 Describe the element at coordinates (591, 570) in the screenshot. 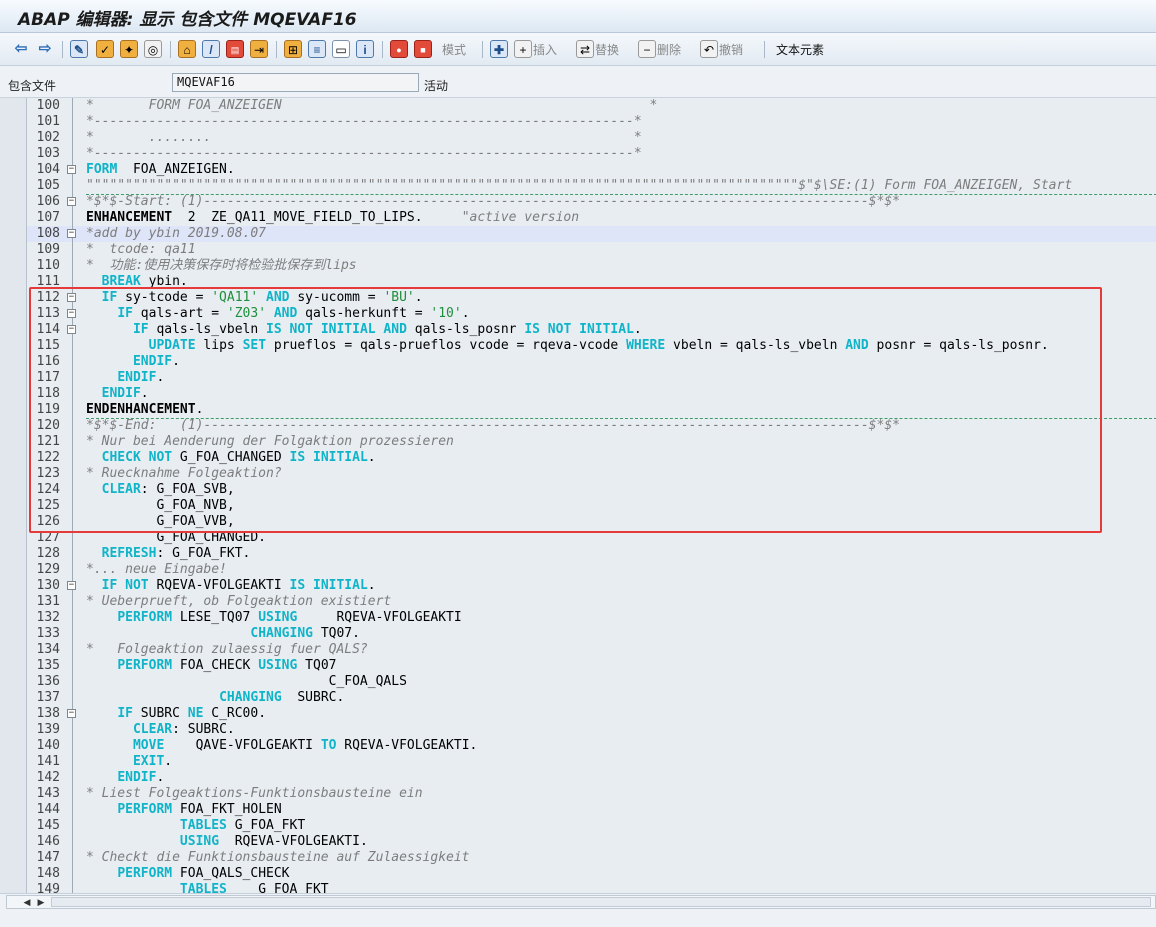

I see `code-line: 129 *... neue Eingabe!` at that location.